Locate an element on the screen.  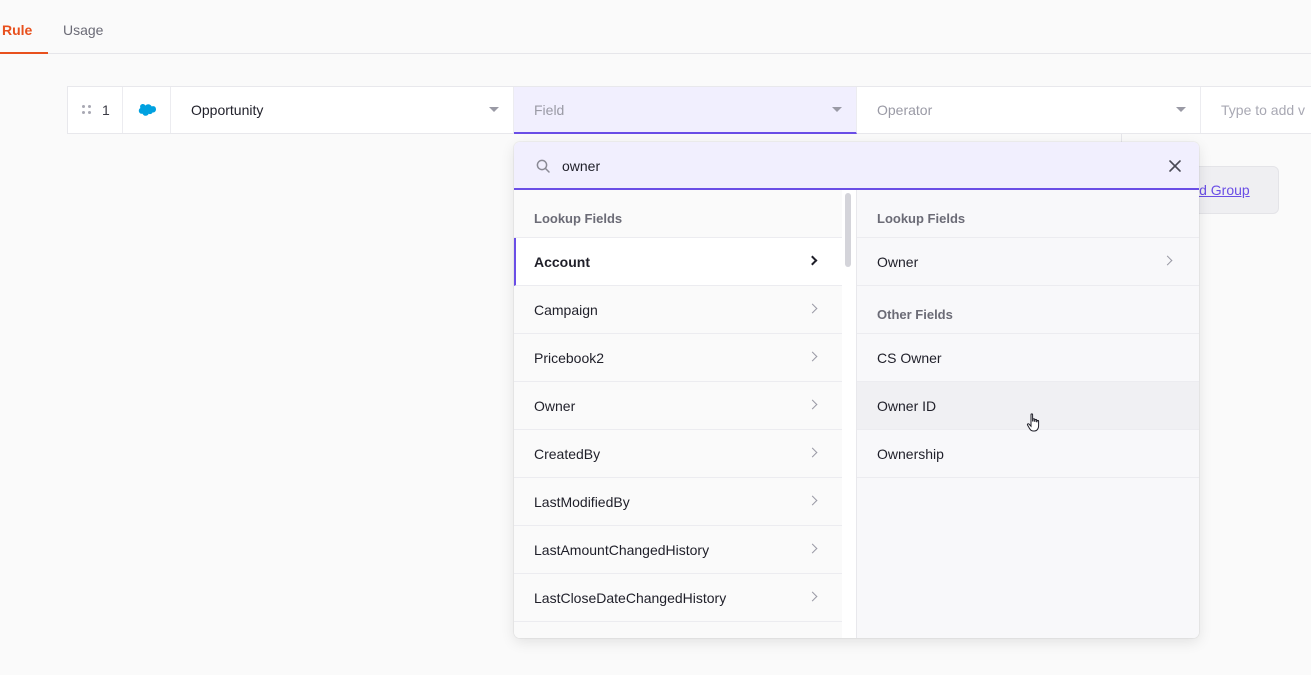
salesforce-cloud-icon is located at coordinates (147, 109).